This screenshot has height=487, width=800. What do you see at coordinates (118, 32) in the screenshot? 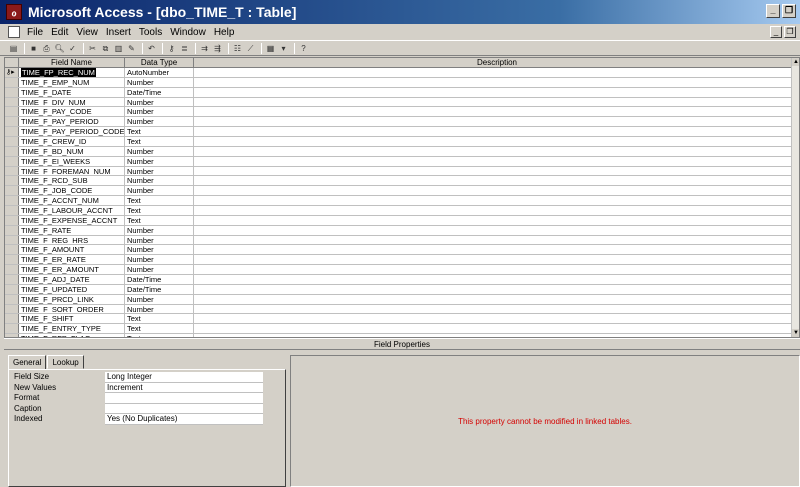
I see `menu-insert: Insert` at bounding box center [118, 32].